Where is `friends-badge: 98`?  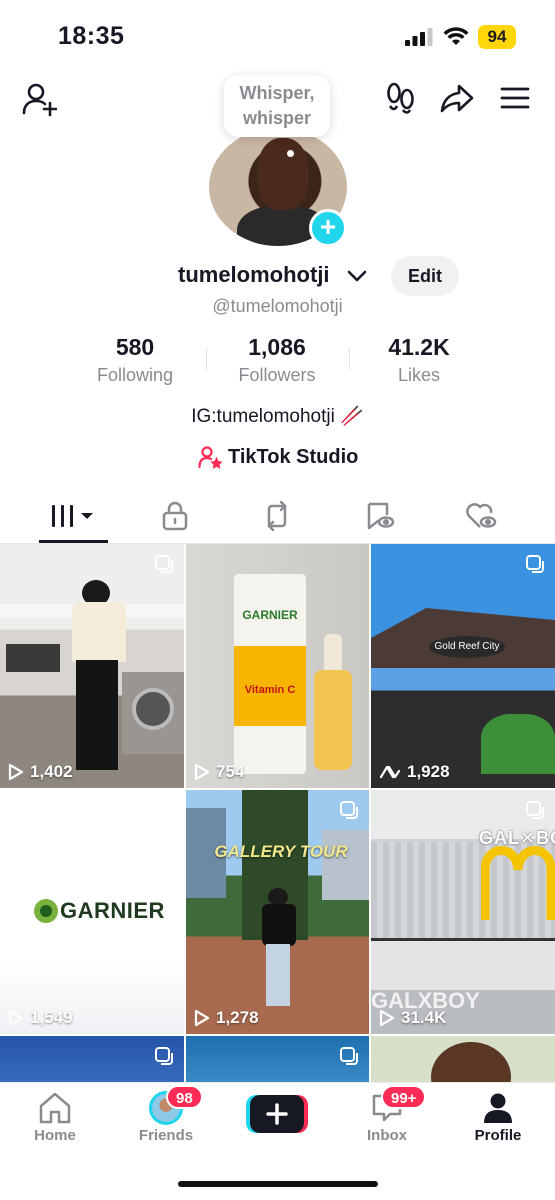
friends-badge: 98 is located at coordinates (184, 1097).